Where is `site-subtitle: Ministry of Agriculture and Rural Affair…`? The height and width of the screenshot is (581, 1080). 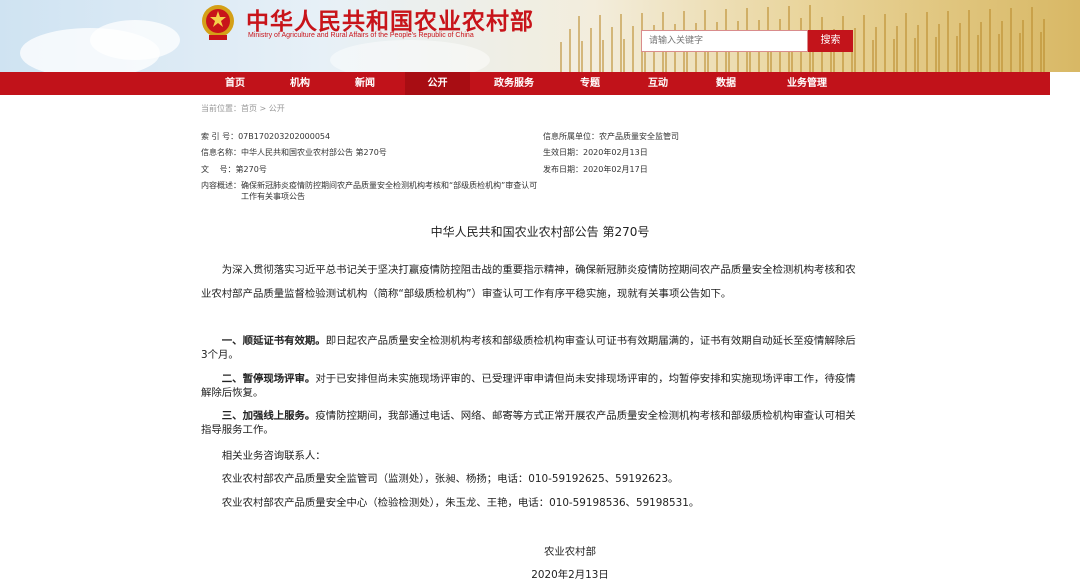 site-subtitle: Ministry of Agriculture and Rural Affair… is located at coordinates (361, 35).